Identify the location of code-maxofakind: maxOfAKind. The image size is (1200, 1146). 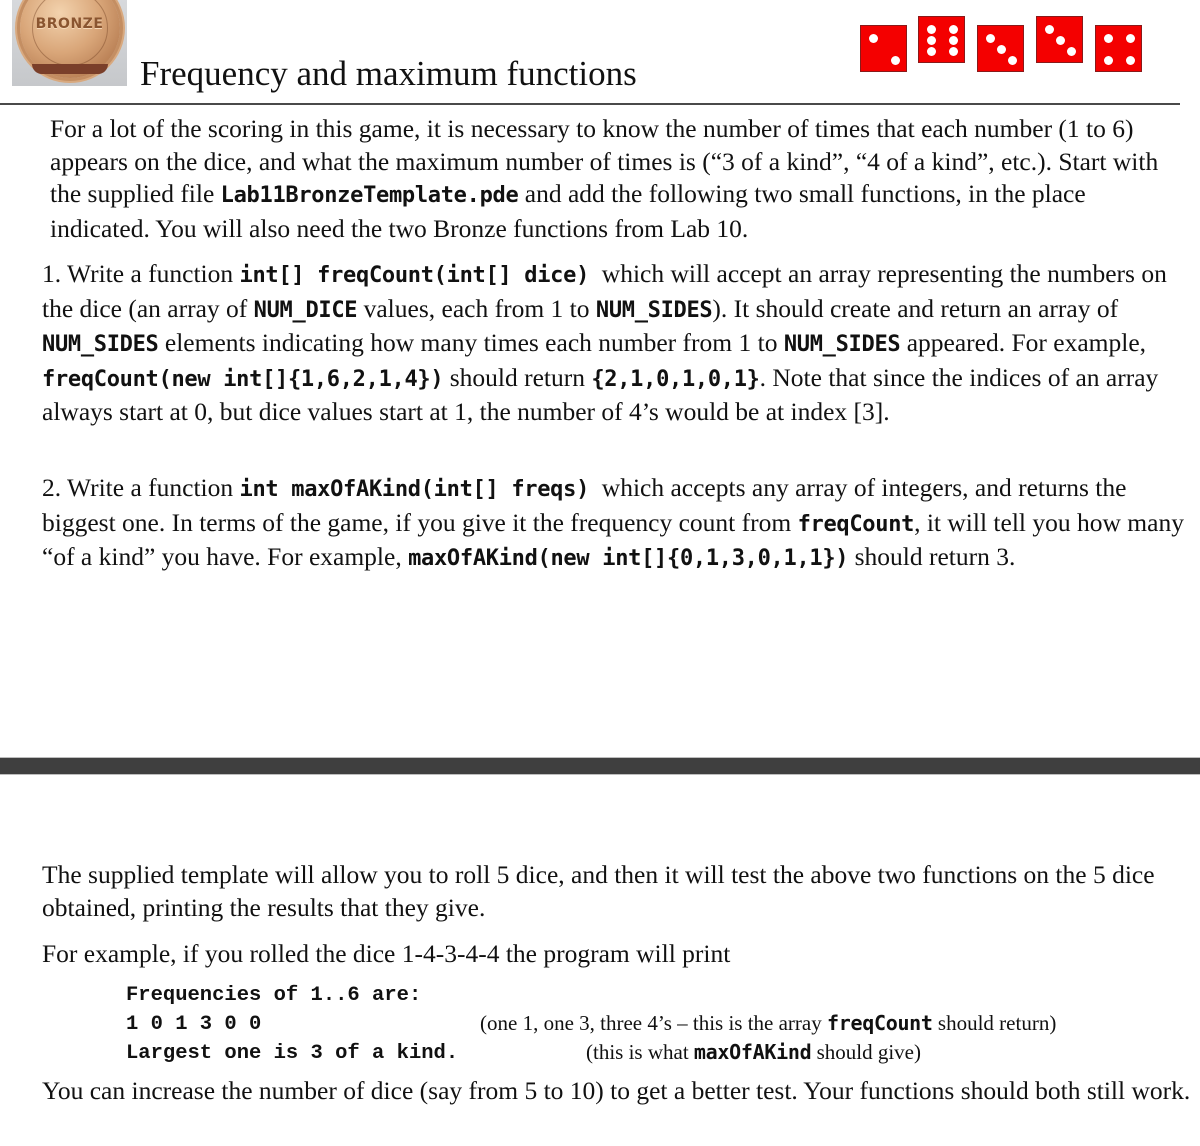
(752, 1052).